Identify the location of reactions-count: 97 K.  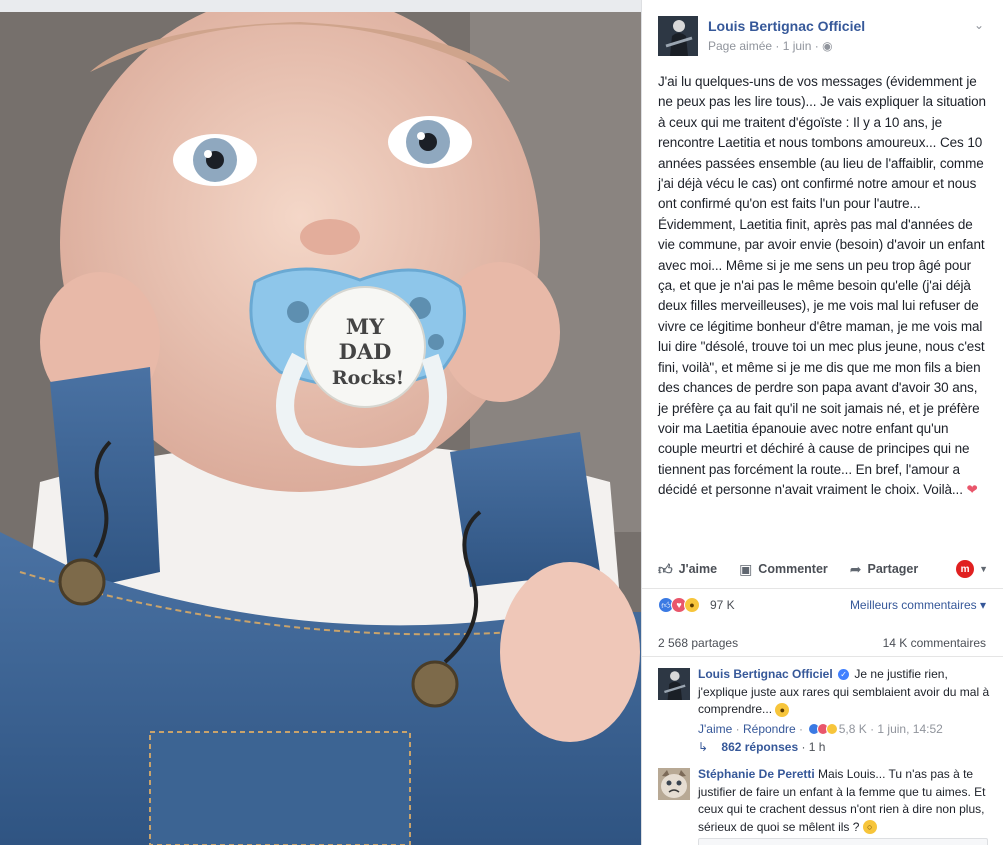
(722, 605).